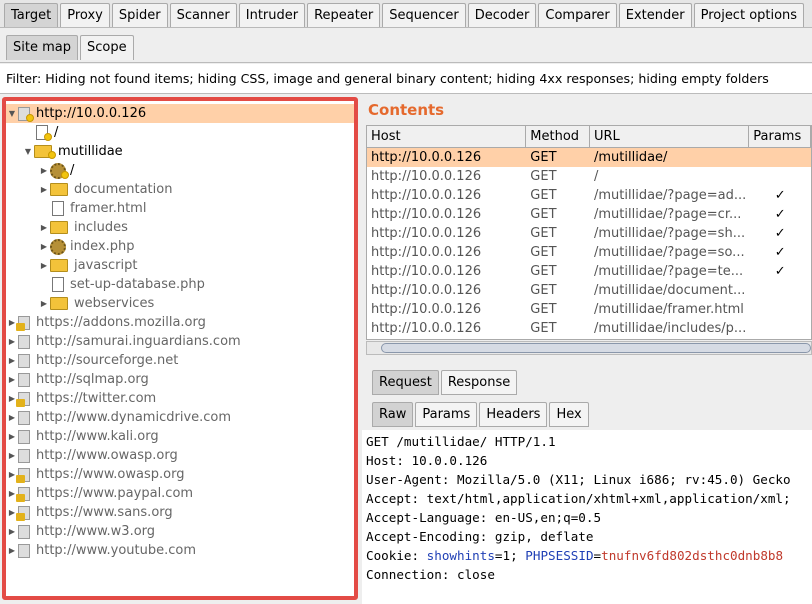 The height and width of the screenshot is (604, 812). I want to click on column-header-method: Method, so click(558, 136).